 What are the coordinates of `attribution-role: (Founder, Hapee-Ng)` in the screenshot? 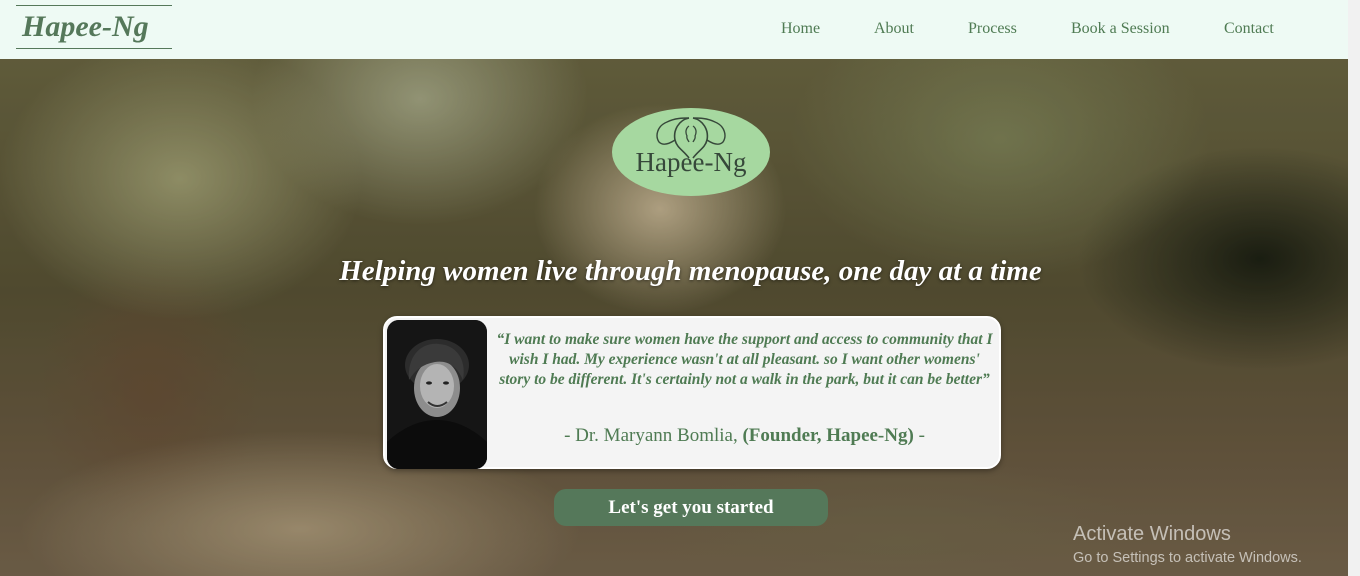 It's located at (828, 435).